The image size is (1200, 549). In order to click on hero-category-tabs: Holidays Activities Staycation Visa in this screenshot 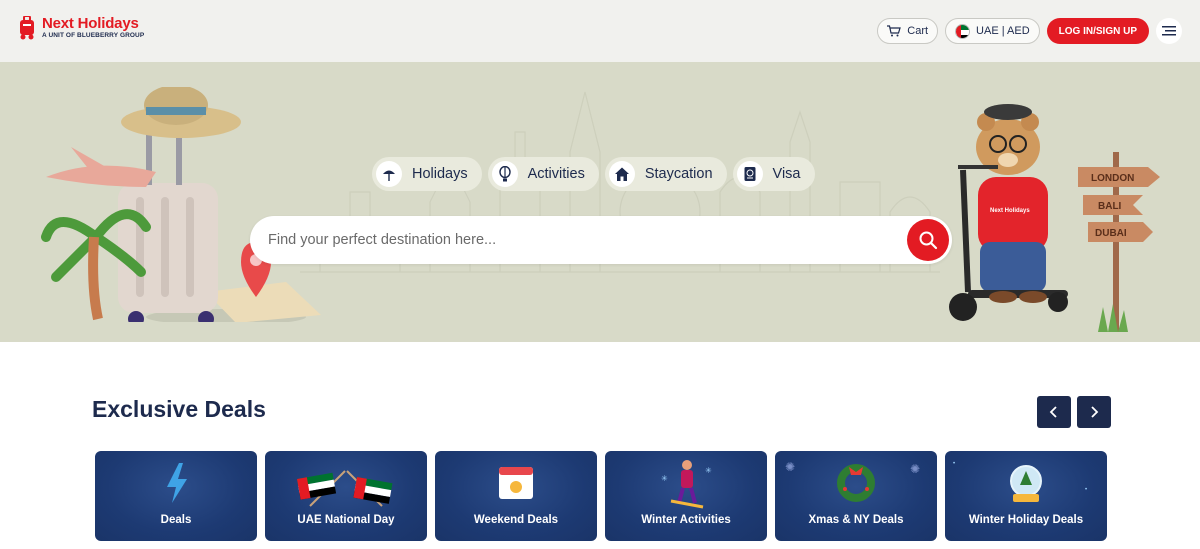, I will do `click(593, 174)`.